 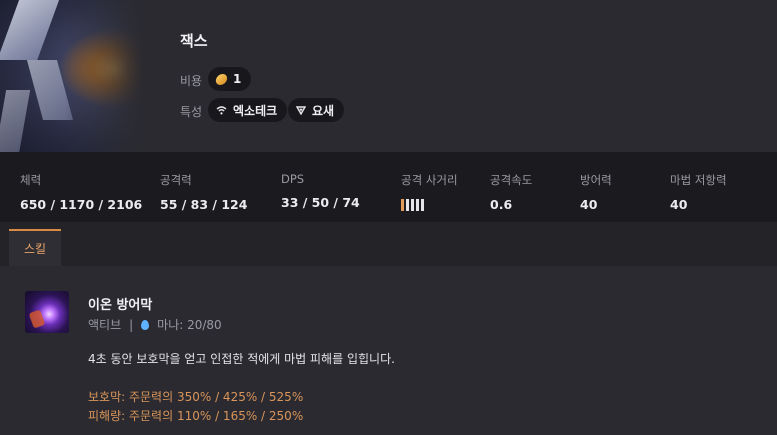 I want to click on cost-value: 1, so click(x=237, y=79).